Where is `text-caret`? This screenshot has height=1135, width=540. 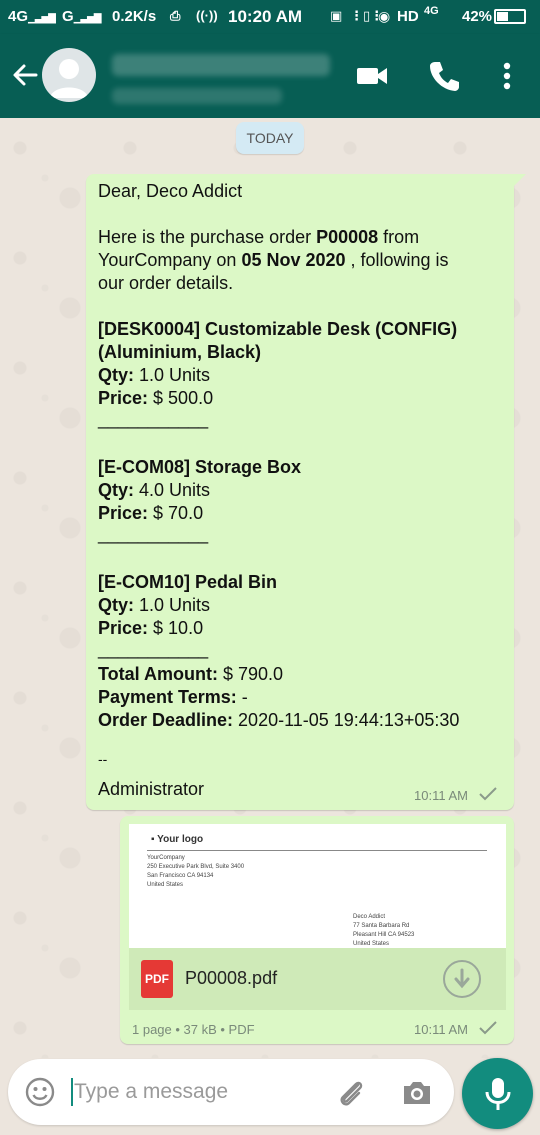 text-caret is located at coordinates (72, 1092).